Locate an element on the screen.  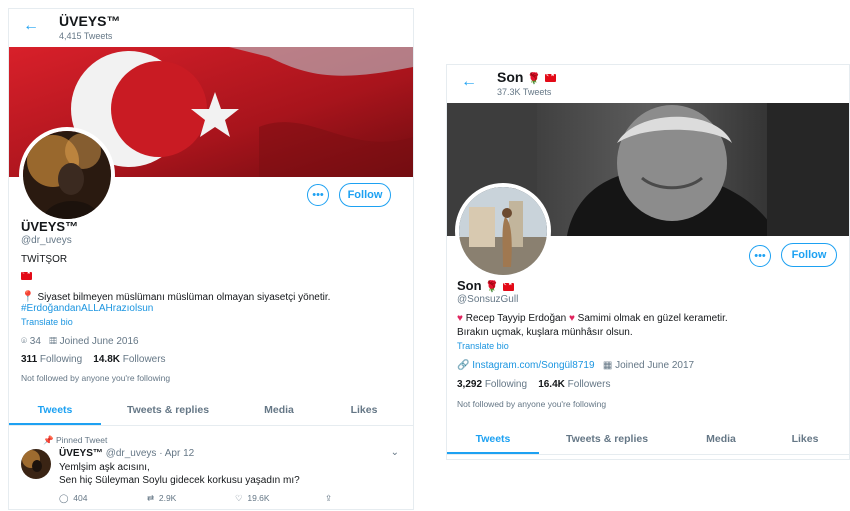
header-name: Son is located at coordinates (510, 77).